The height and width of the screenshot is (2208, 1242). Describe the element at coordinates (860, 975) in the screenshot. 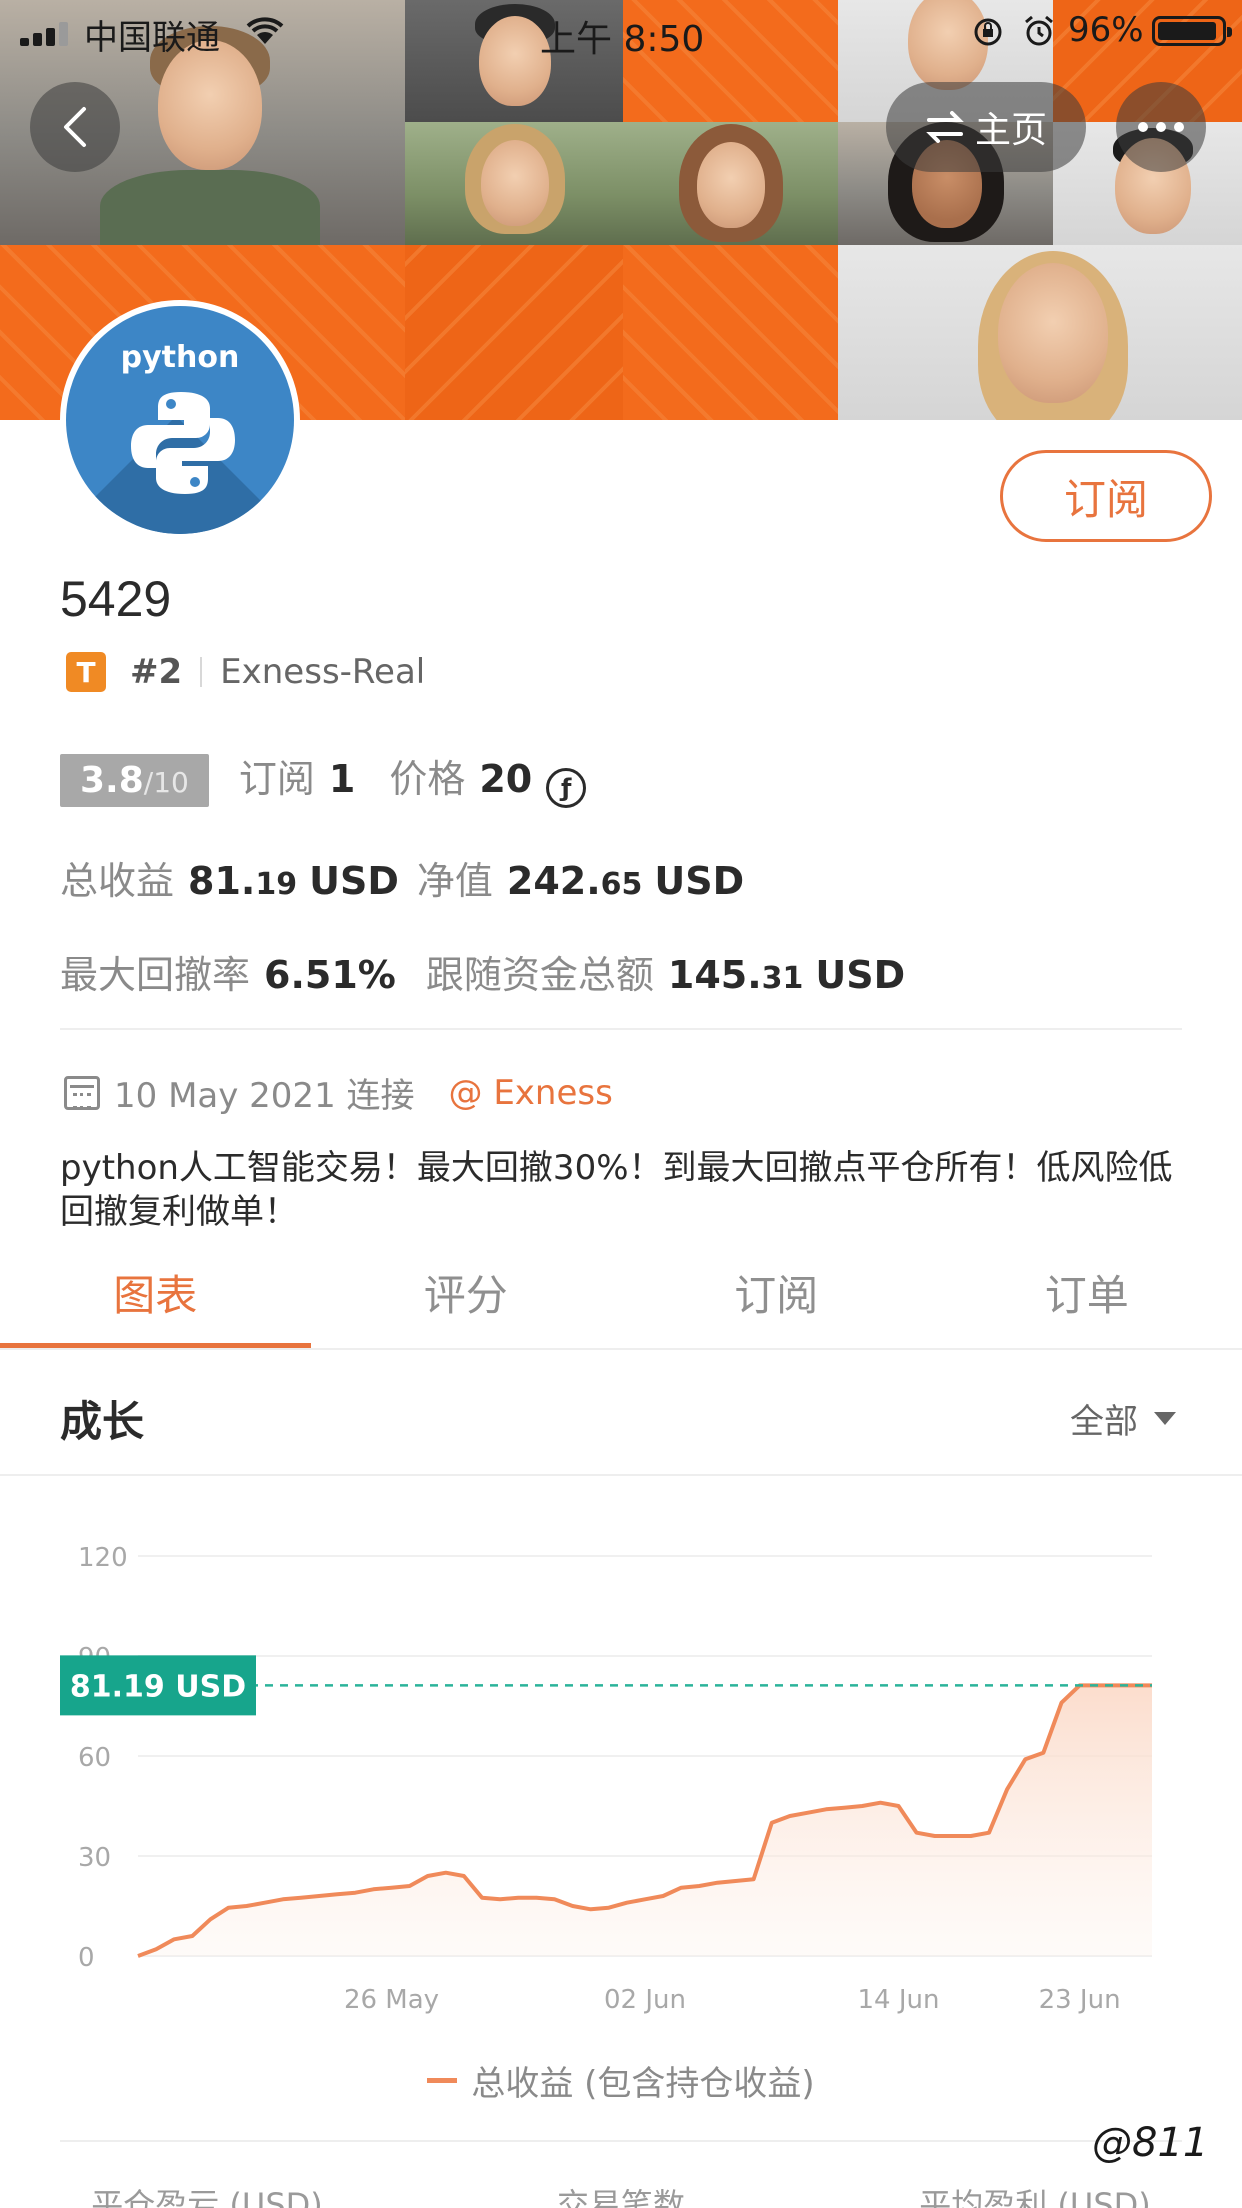

I see `follow-funds-unit: USD` at that location.